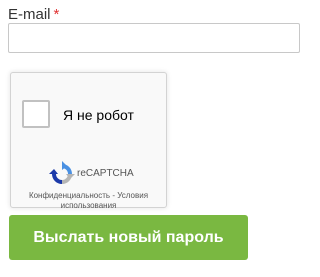 The height and width of the screenshot is (277, 320). What do you see at coordinates (128, 237) in the screenshot?
I see `send-new-password-button: Выслать новый пароль` at bounding box center [128, 237].